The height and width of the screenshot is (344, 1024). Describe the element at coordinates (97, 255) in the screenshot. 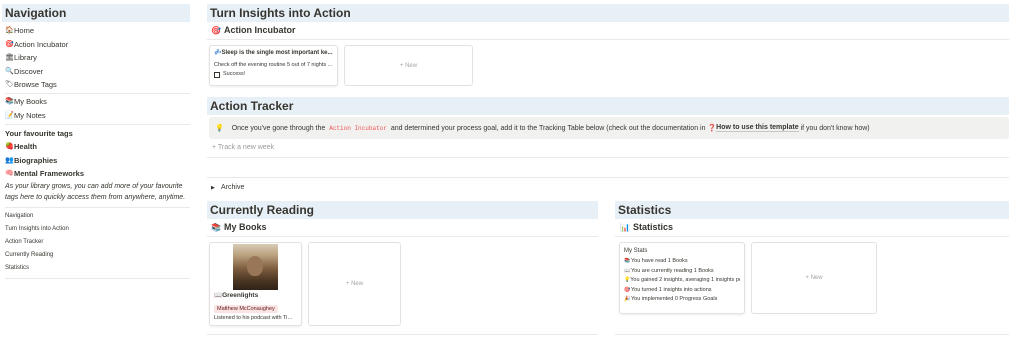

I see `toc-item: Currently Reading` at that location.